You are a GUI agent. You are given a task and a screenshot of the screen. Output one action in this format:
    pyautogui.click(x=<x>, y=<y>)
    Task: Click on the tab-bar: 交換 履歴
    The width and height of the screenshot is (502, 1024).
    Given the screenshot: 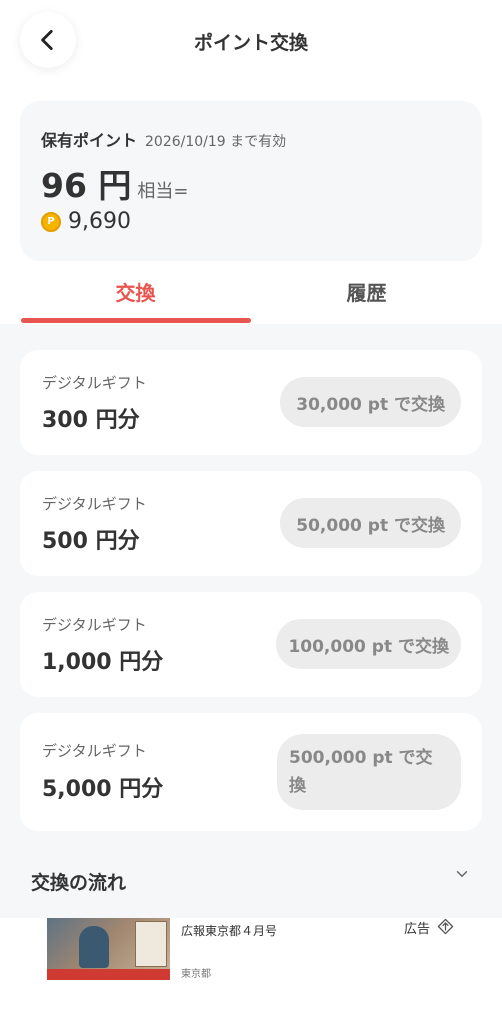 What is the action you would take?
    pyautogui.click(x=251, y=296)
    